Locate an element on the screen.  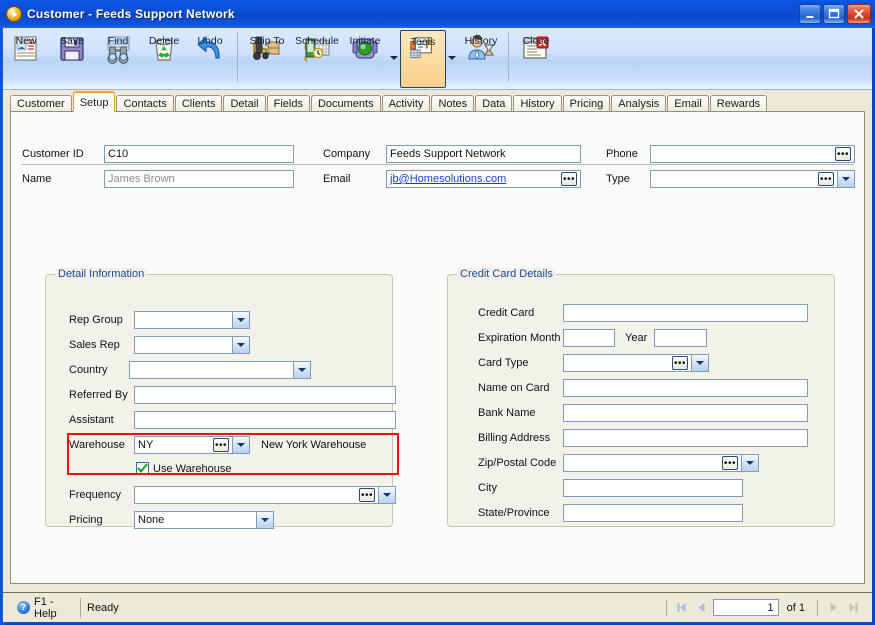
tab-fields: Fields is located at coordinates (288, 103).